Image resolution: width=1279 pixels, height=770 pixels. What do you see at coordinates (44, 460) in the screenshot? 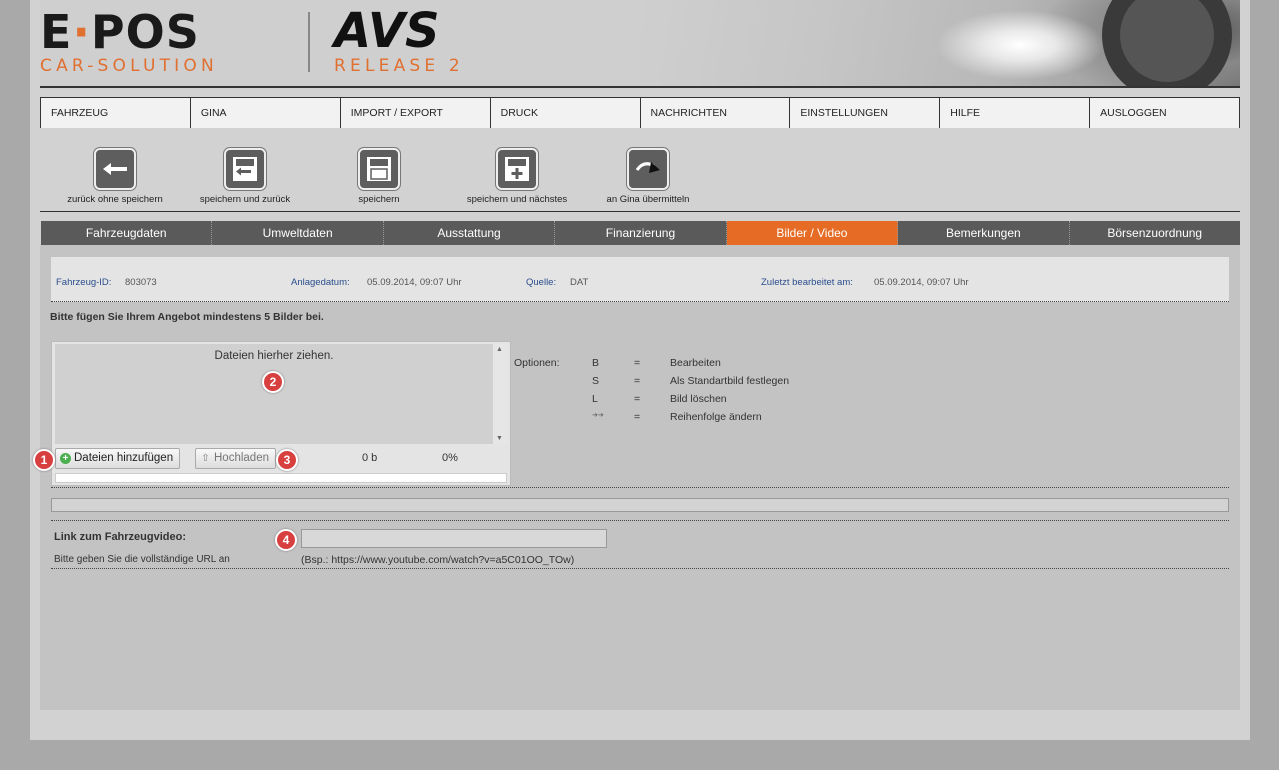
I see `annotation-badge-1: 1` at bounding box center [44, 460].